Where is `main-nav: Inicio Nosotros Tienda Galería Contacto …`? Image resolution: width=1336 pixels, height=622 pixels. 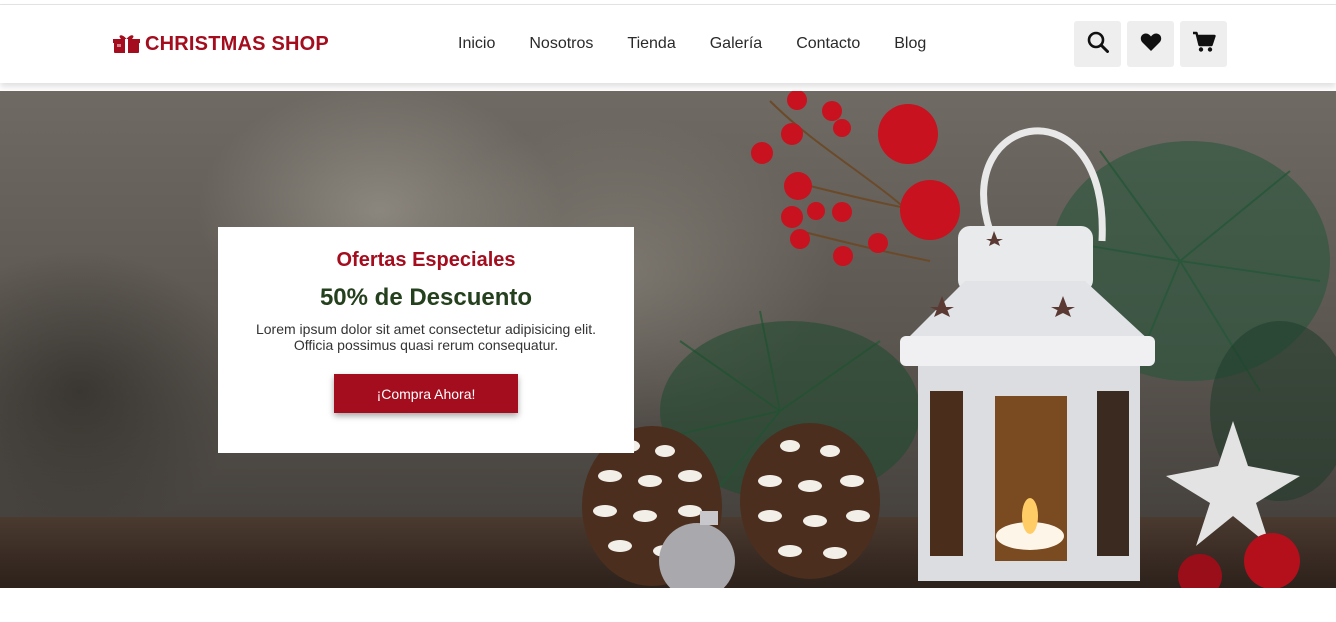 main-nav: Inicio Nosotros Tienda Galería Contacto … is located at coordinates (692, 44).